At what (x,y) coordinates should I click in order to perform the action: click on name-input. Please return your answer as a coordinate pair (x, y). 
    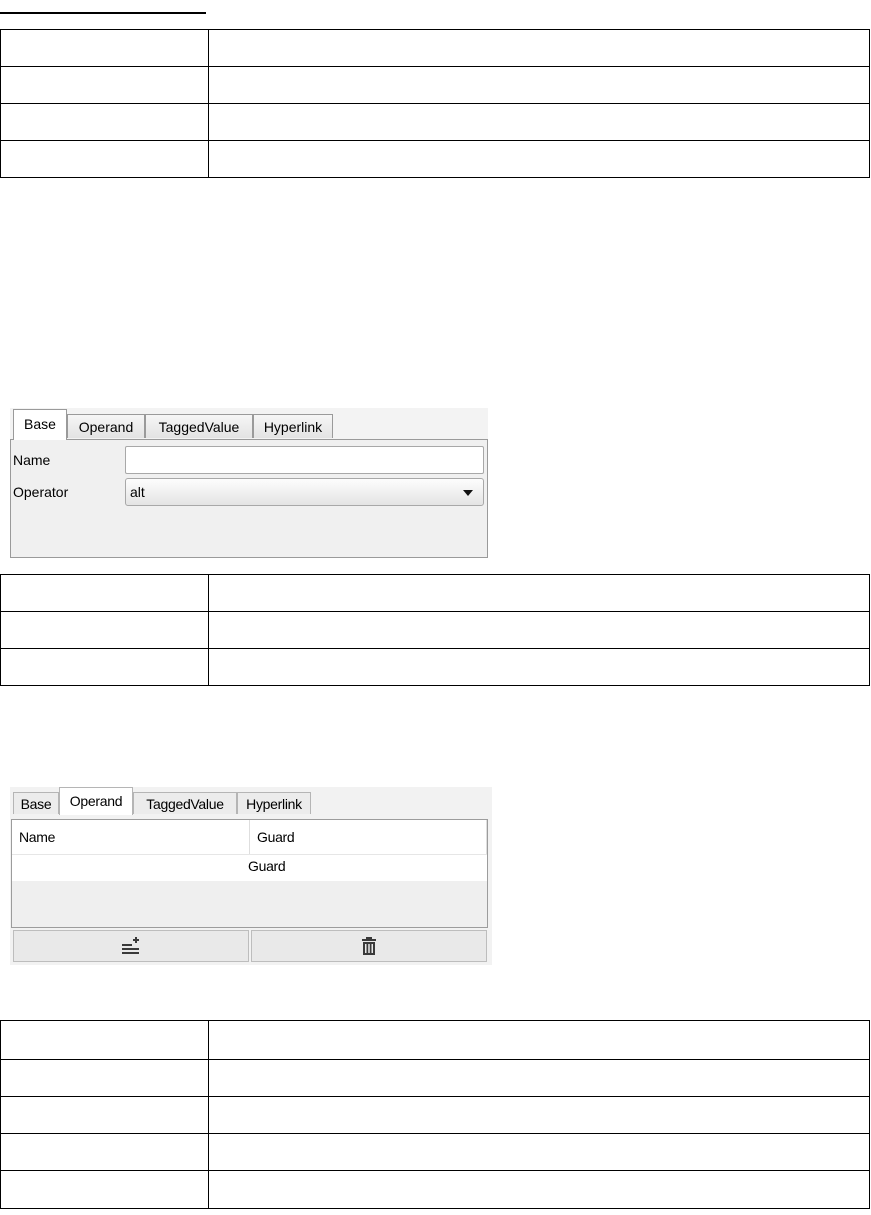
    Looking at the image, I should click on (304, 460).